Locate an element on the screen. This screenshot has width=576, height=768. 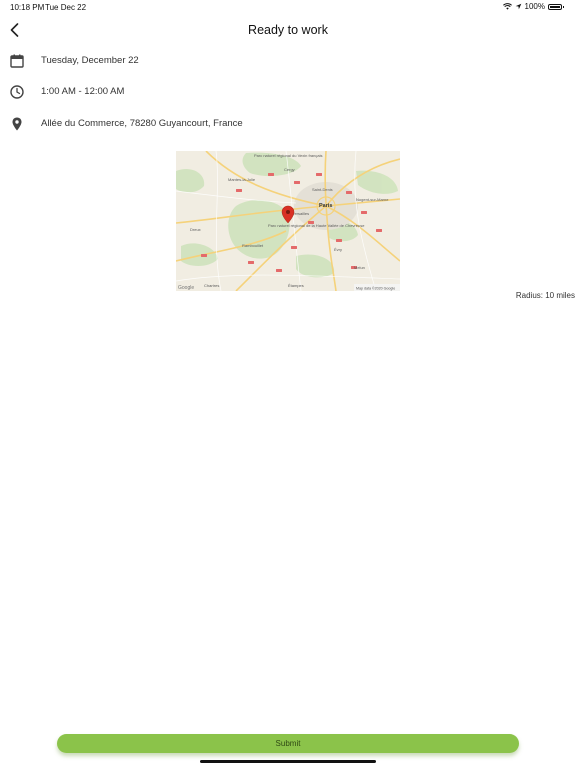
page-title: Ready to work is located at coordinates (288, 30).